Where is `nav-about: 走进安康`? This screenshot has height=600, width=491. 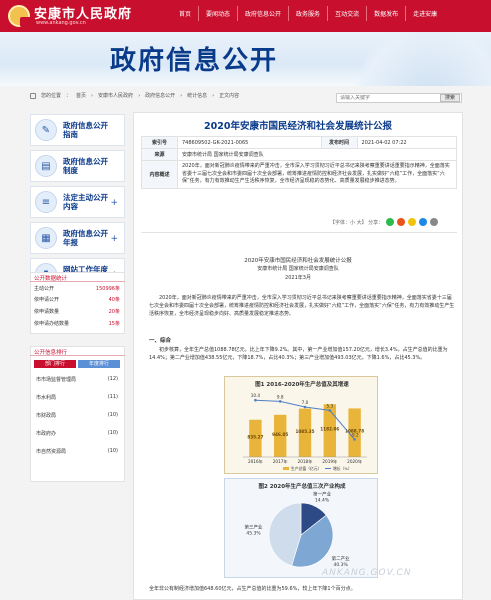 nav-about: 走进安康 is located at coordinates (424, 13).